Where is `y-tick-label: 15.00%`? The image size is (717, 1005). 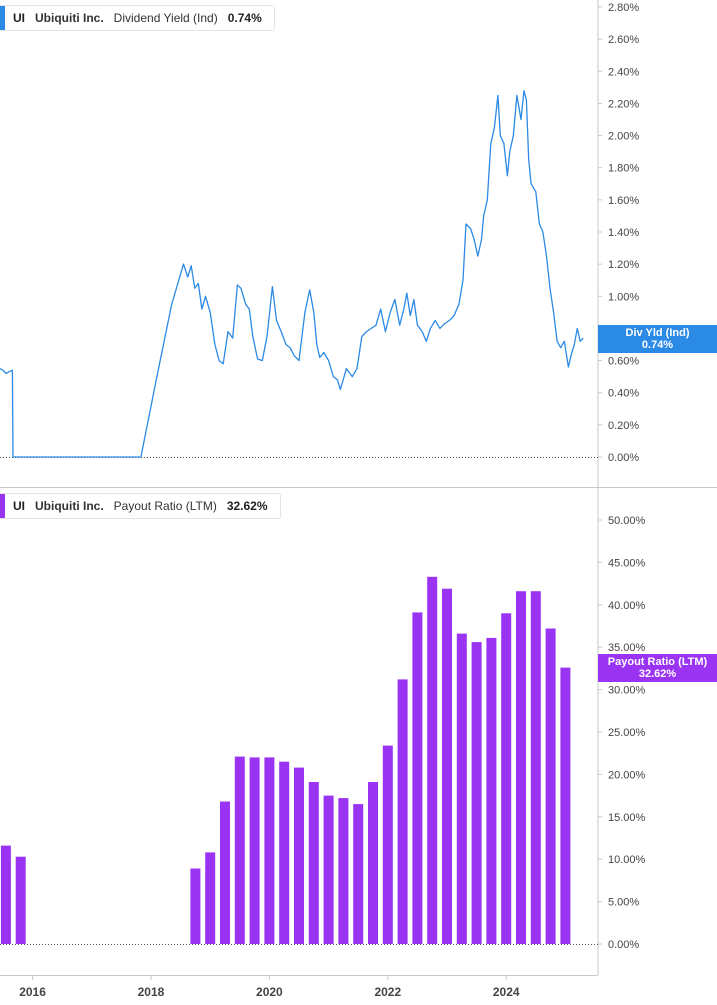 y-tick-label: 15.00% is located at coordinates (627, 818).